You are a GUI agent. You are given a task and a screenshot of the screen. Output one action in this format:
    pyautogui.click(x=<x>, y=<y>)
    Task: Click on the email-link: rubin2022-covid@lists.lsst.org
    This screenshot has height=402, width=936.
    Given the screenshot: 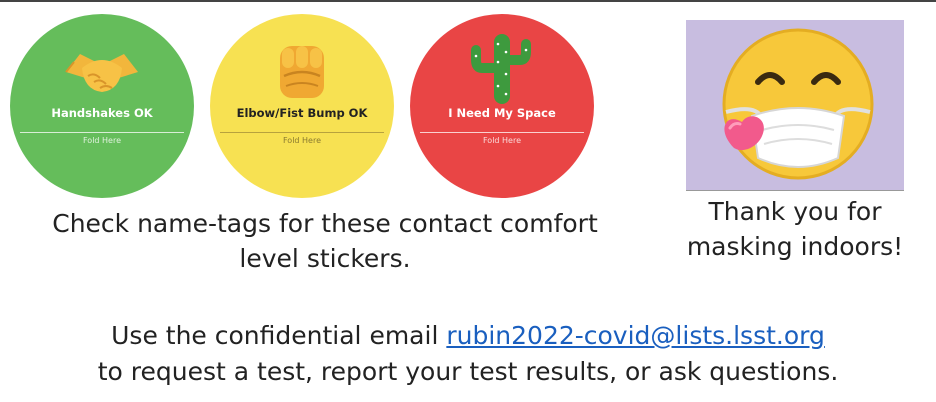 What is the action you would take?
    pyautogui.click(x=635, y=335)
    